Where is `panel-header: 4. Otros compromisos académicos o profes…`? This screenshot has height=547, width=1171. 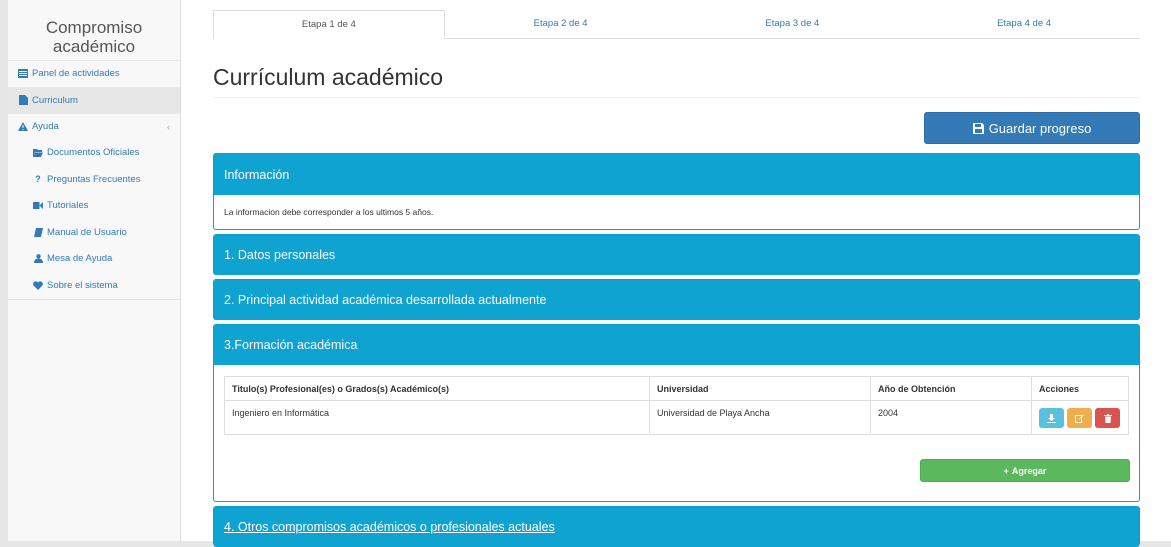
panel-header: 4. Otros compromisos académicos o profes… is located at coordinates (676, 527).